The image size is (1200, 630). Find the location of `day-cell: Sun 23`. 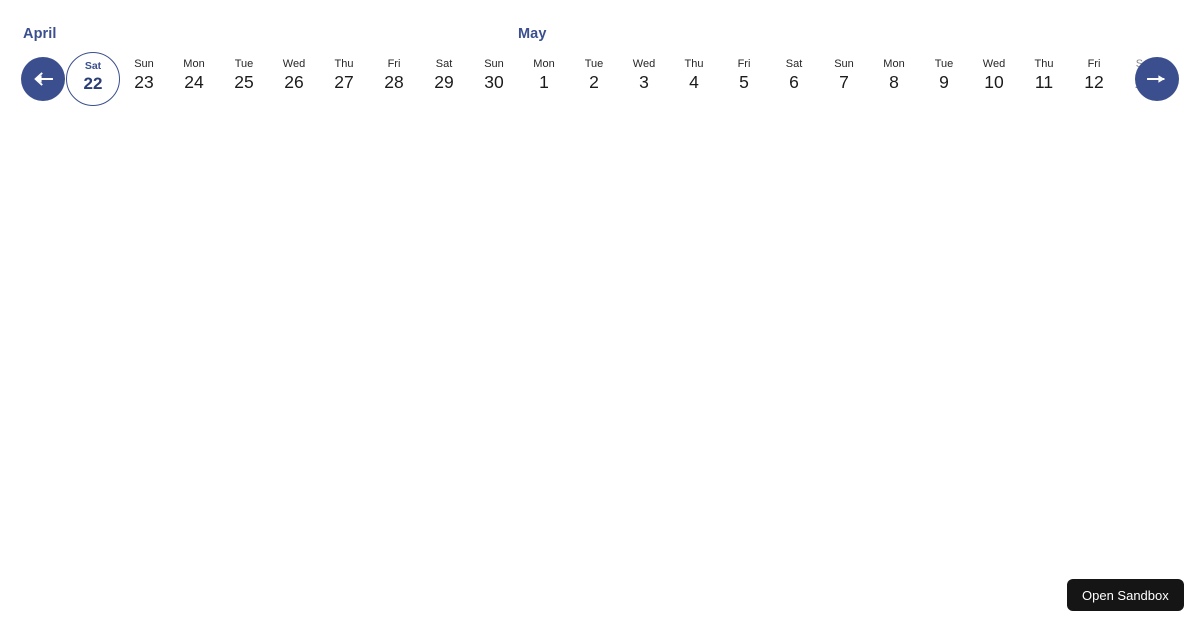

day-cell: Sun 23 is located at coordinates (144, 79).